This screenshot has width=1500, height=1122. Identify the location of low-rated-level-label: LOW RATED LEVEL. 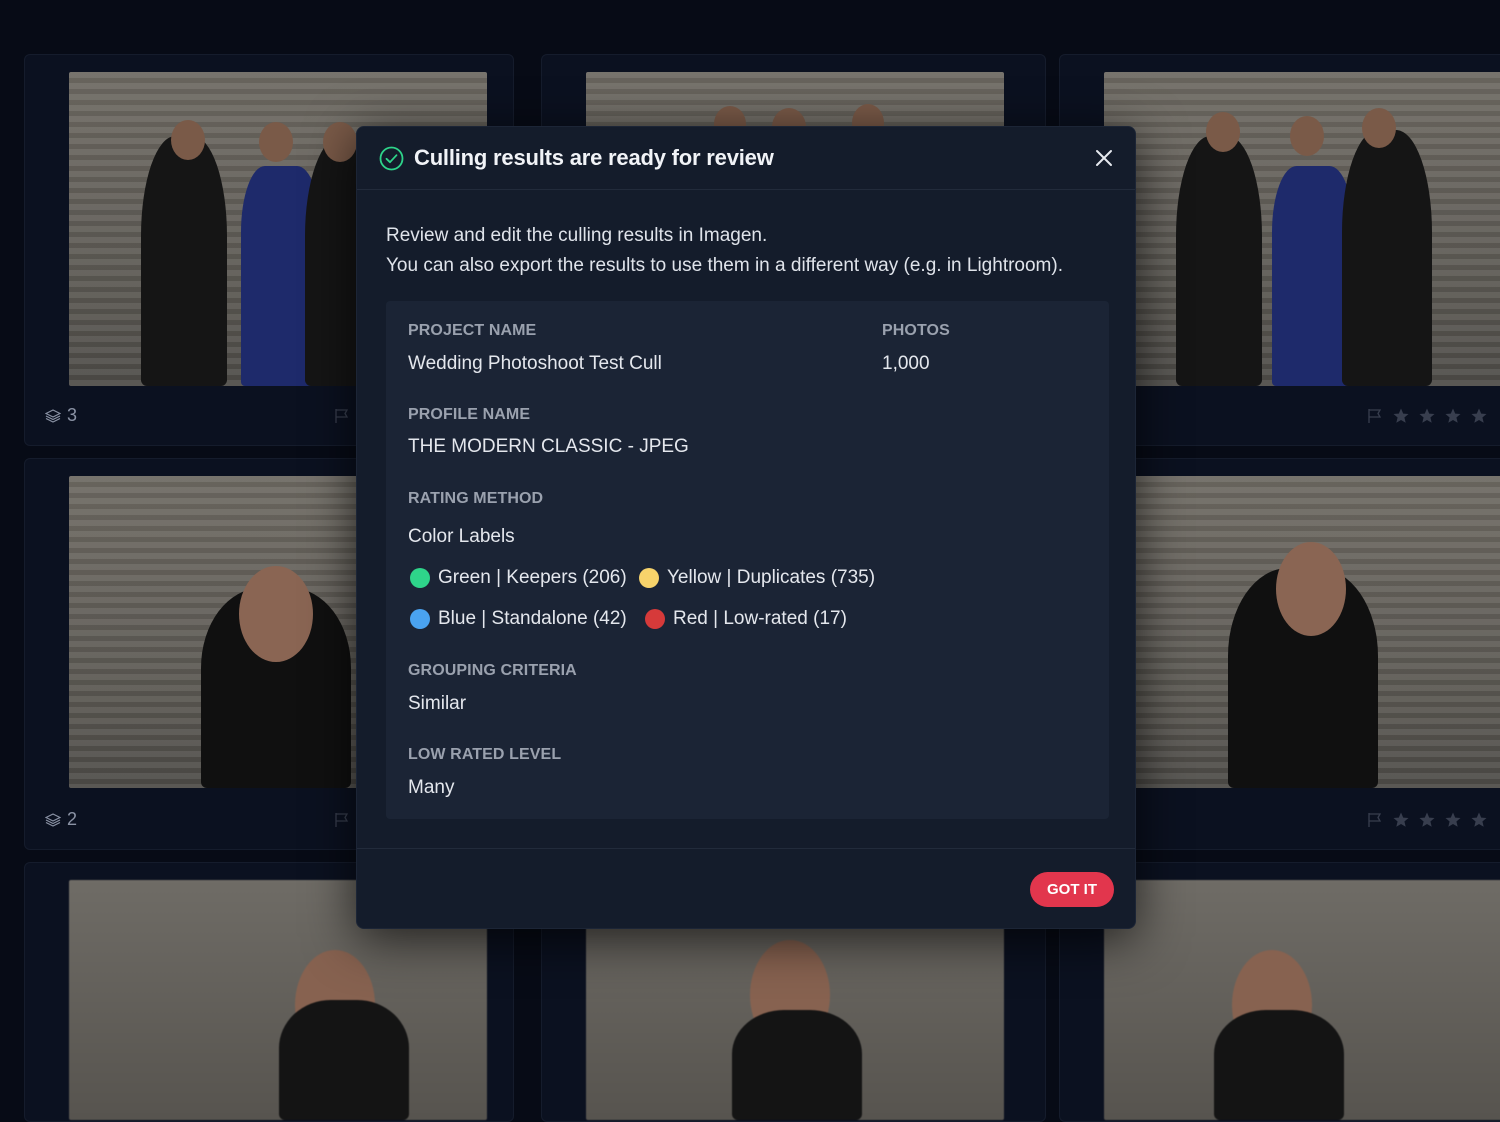
(485, 754).